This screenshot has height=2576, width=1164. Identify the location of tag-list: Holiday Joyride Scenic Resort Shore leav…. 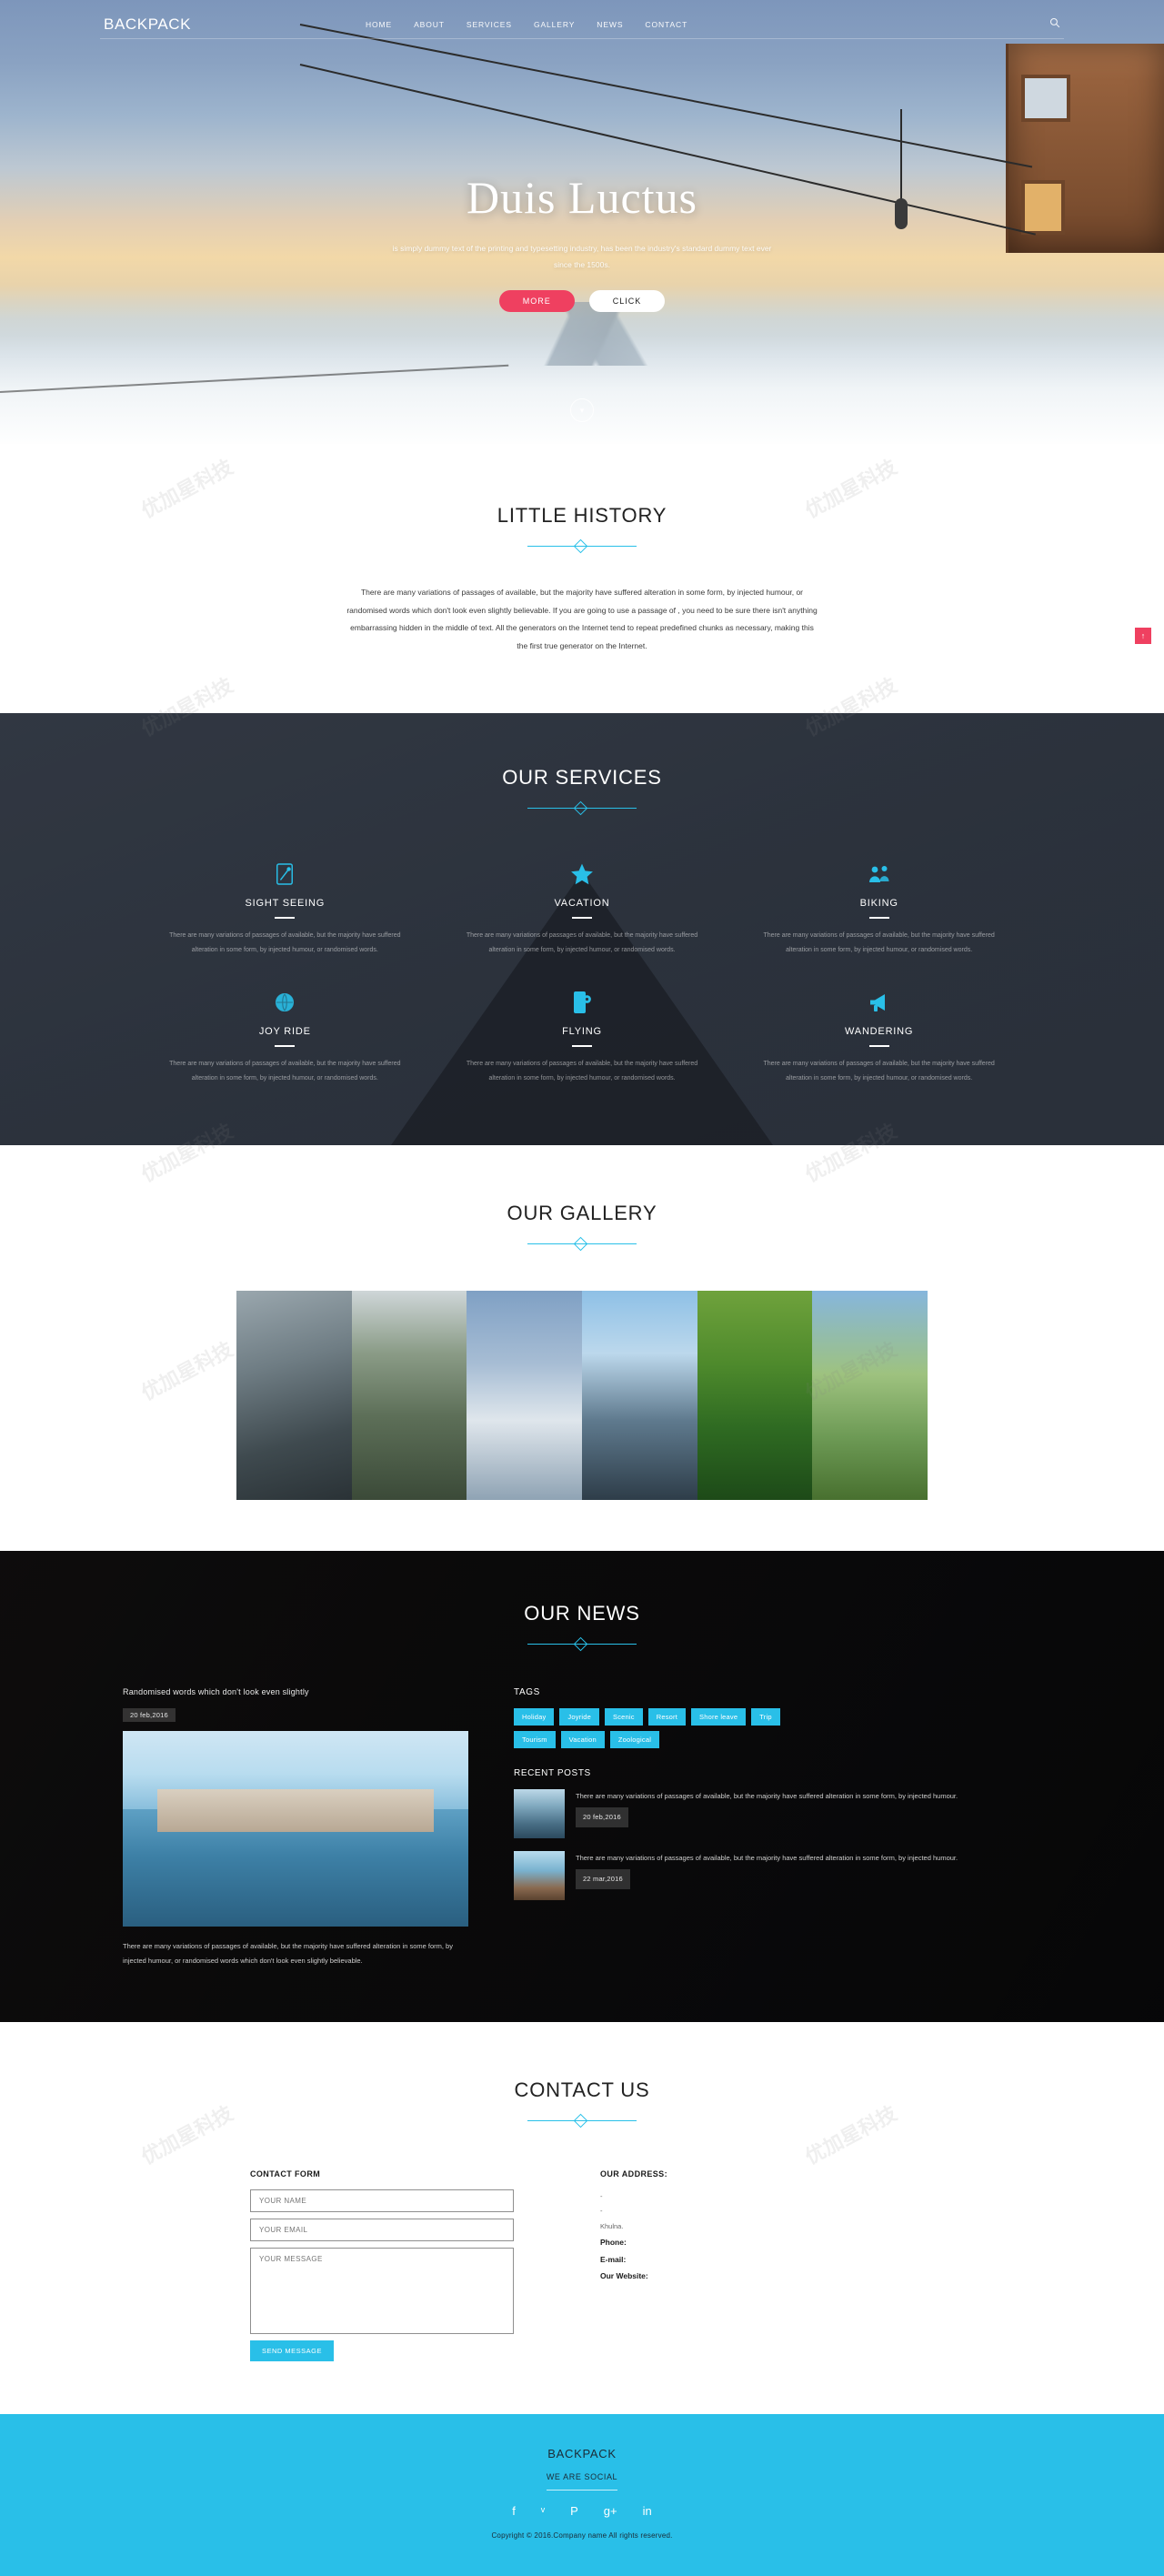
(660, 1727).